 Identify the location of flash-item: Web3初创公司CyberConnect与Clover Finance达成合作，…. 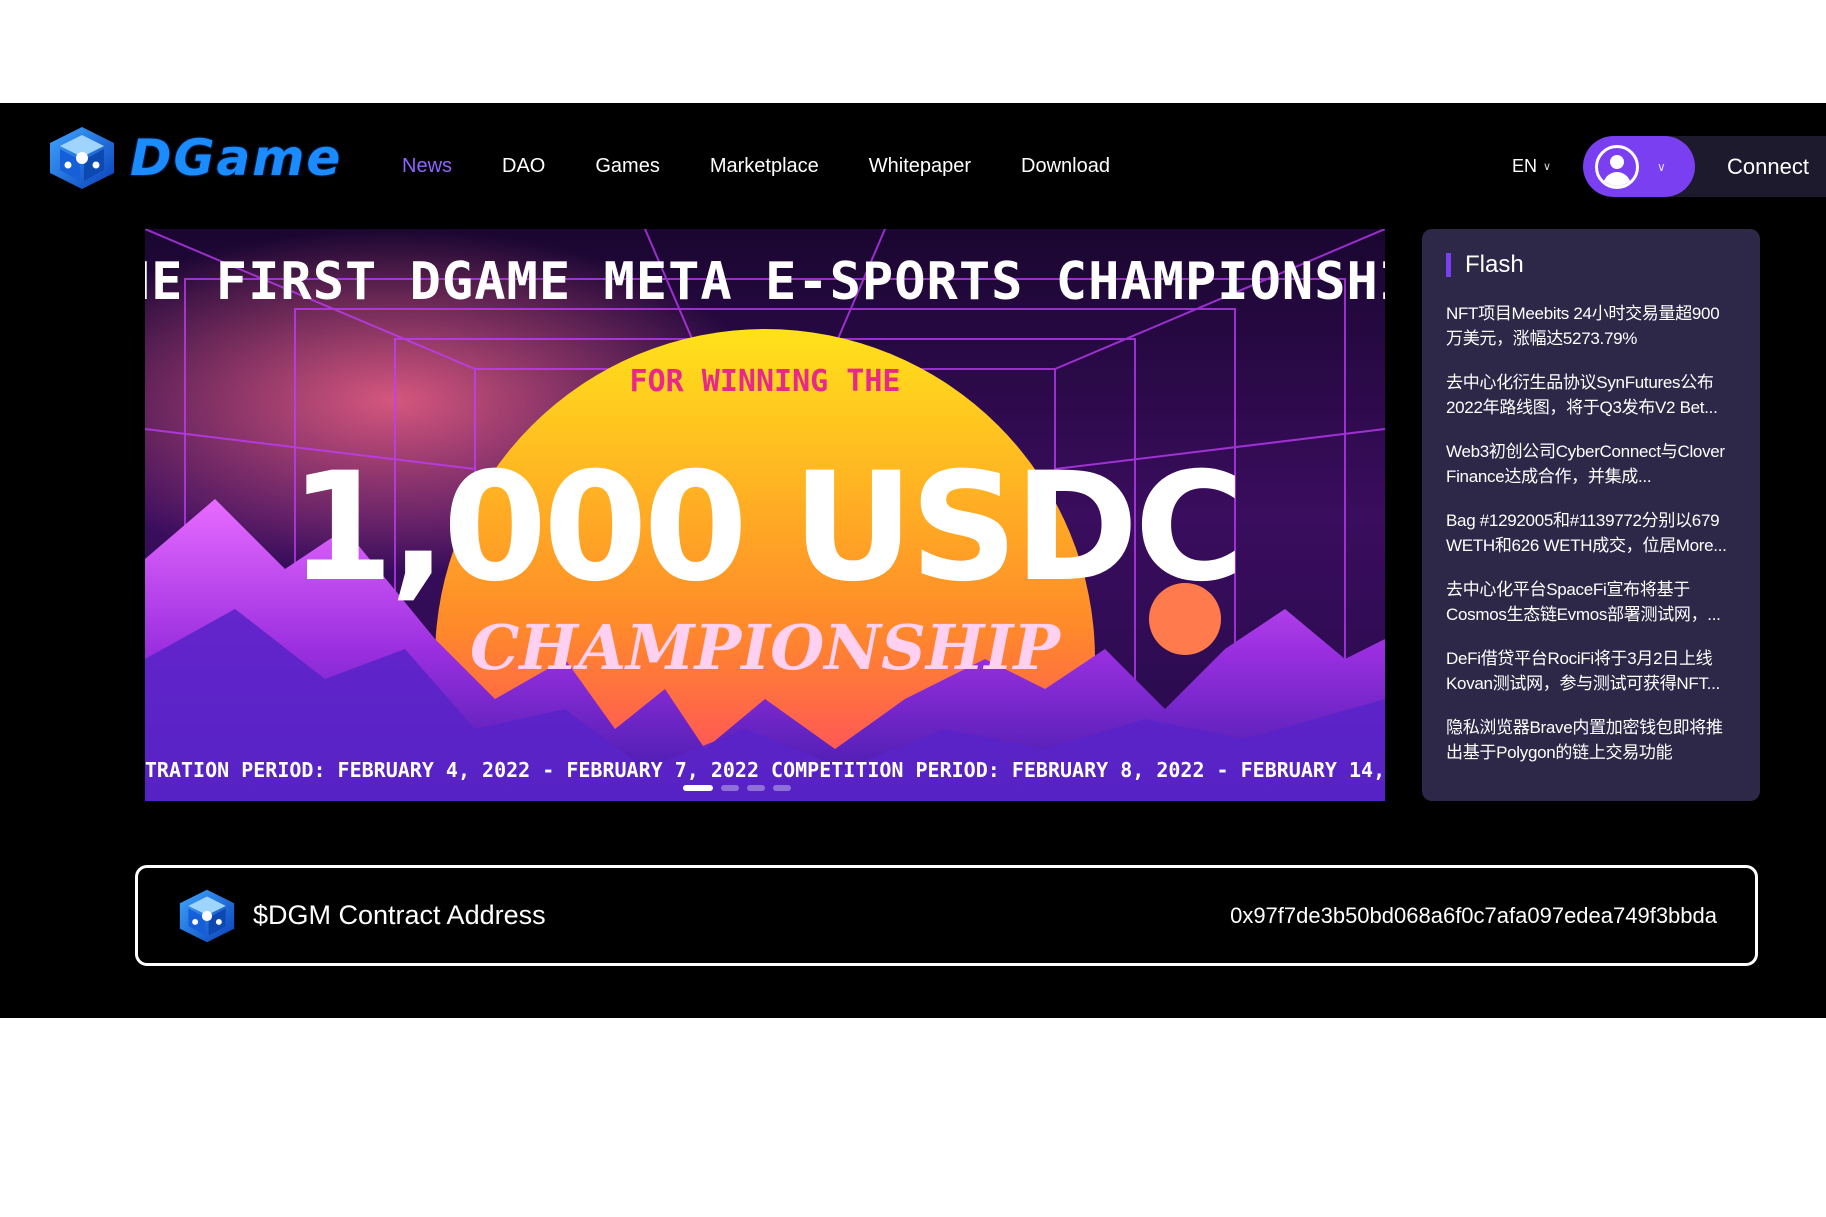
(1591, 464).